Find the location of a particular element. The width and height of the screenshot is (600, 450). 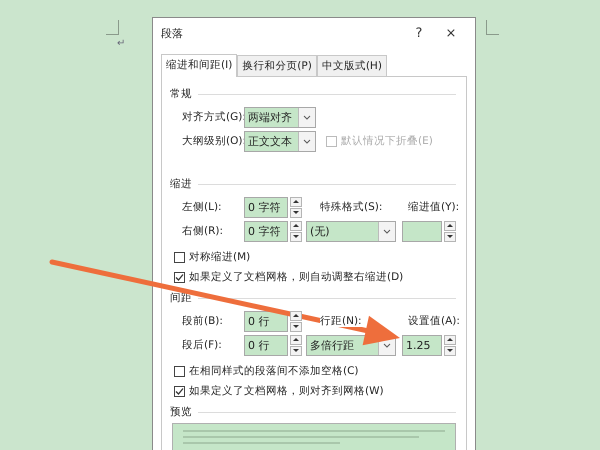

left-indent-field: 0 字符 is located at coordinates (266, 207).